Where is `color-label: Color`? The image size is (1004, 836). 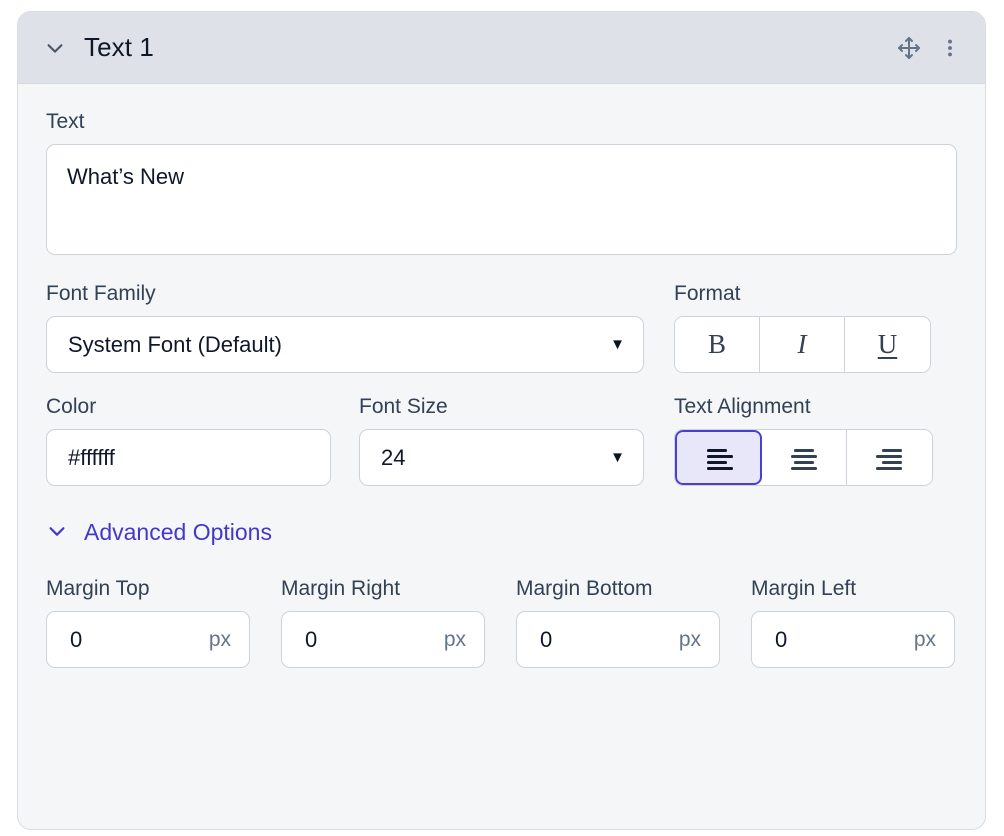
color-label: Color is located at coordinates (71, 407).